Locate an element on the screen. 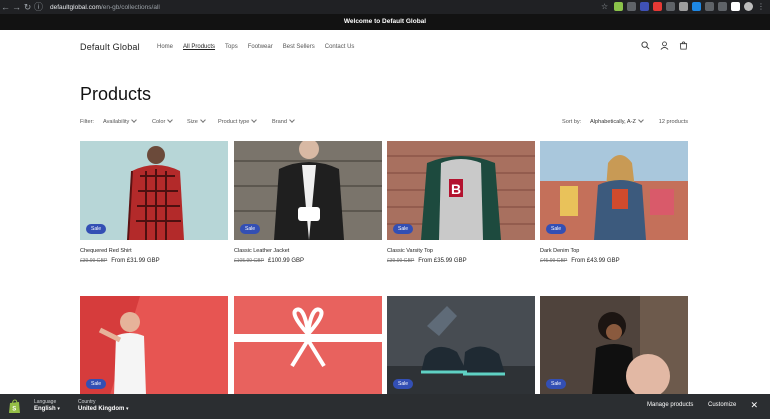 Image resolution: width=770 pixels, height=419 pixels. filter-product-type-label: Product type is located at coordinates (234, 122).